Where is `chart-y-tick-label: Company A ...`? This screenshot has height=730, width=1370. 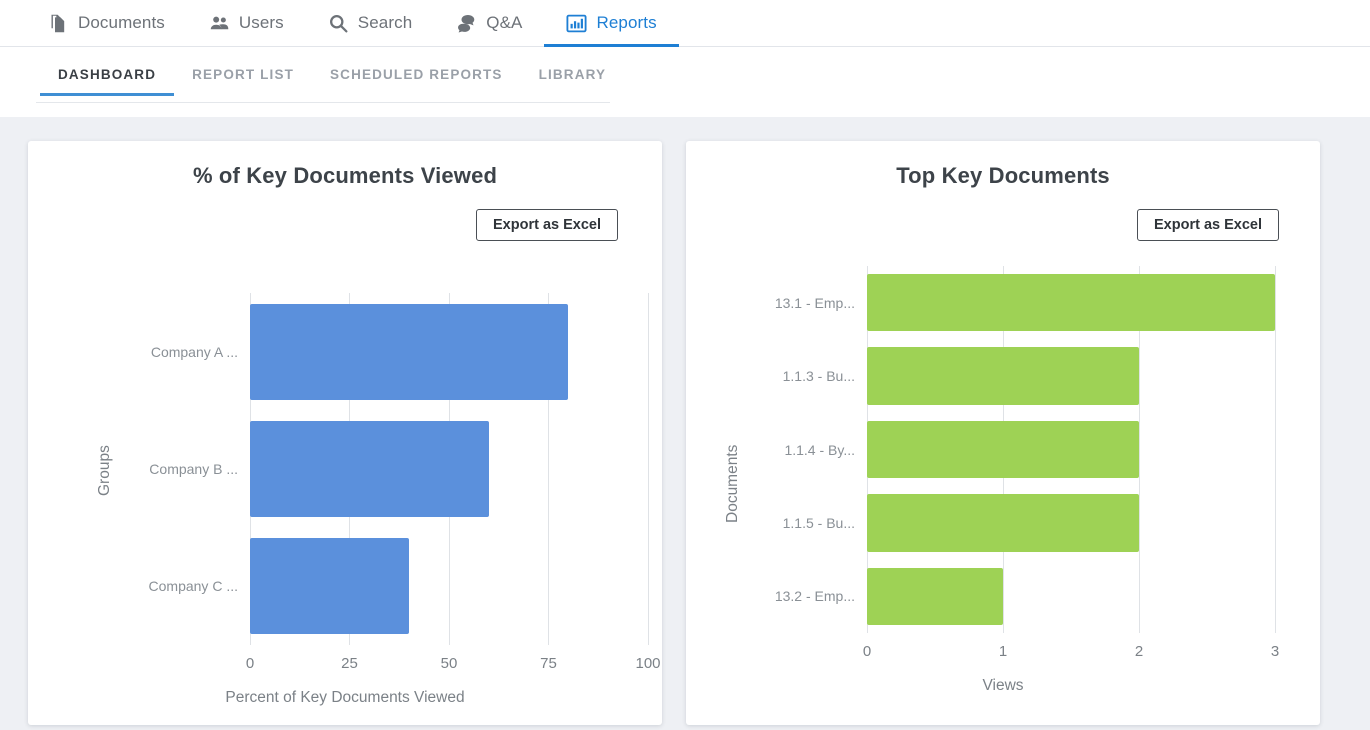
chart-y-tick-label: Company A ... is located at coordinates (194, 351).